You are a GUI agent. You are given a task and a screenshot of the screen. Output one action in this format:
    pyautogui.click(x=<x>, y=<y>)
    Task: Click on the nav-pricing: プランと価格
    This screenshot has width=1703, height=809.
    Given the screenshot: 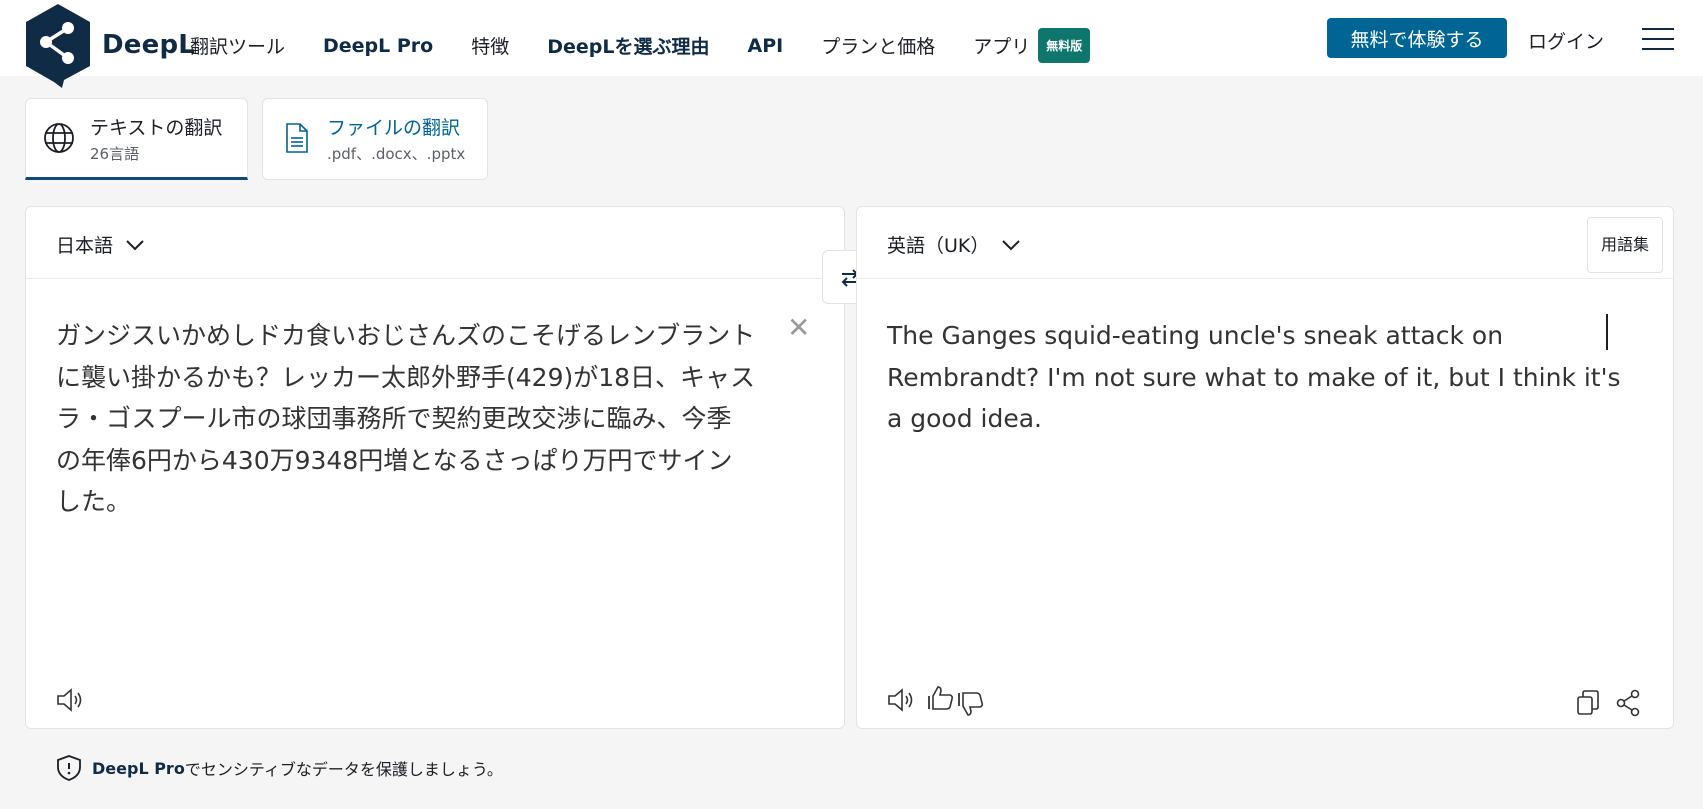 What is the action you would take?
    pyautogui.click(x=878, y=45)
    